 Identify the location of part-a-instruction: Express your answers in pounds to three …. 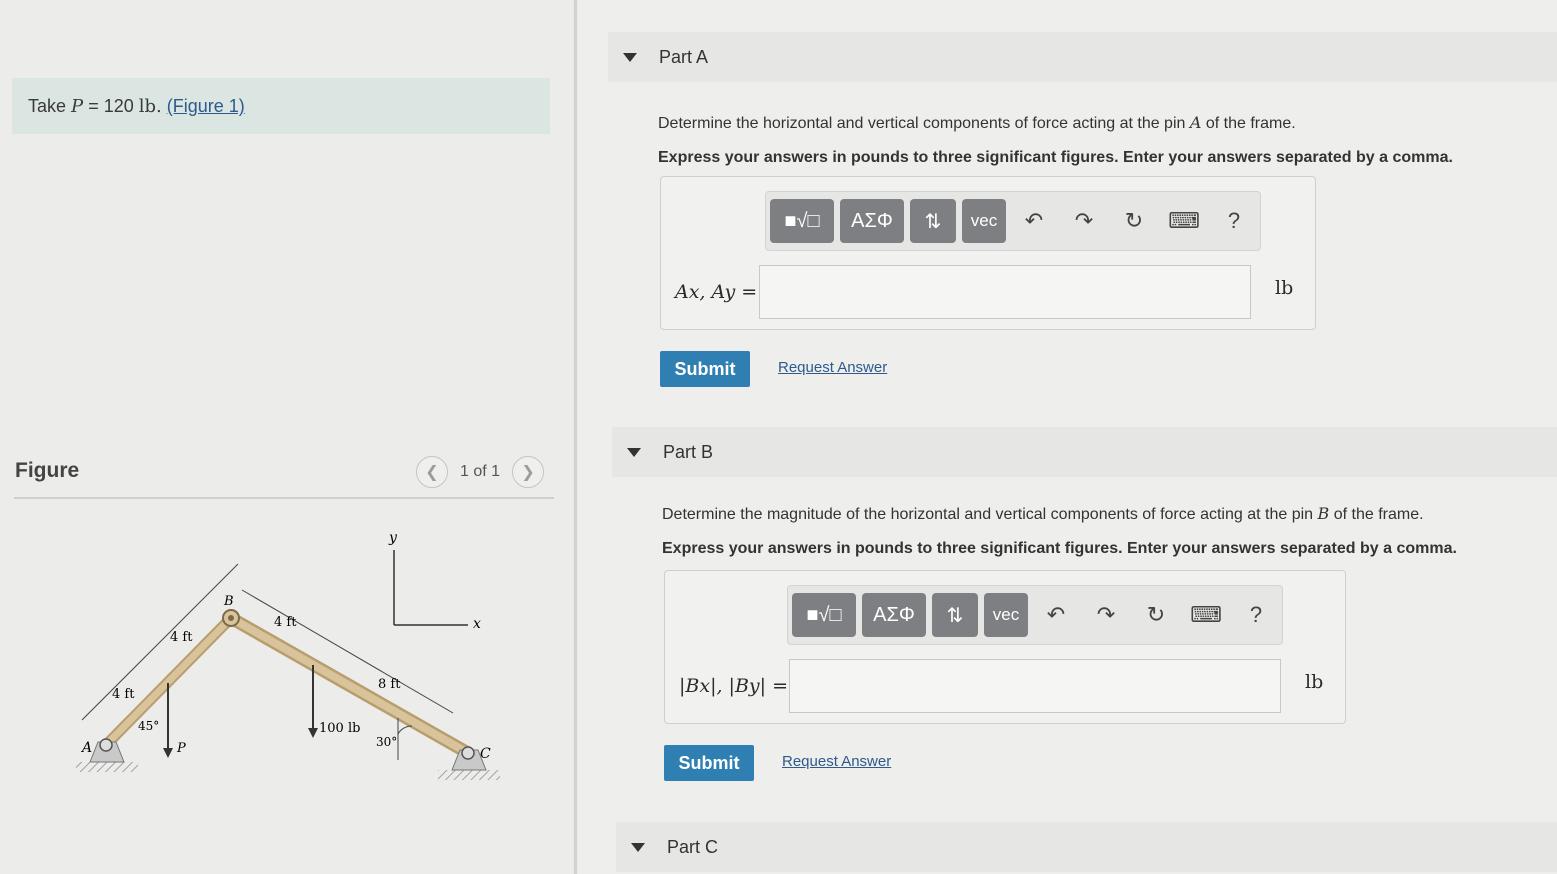
(1055, 157).